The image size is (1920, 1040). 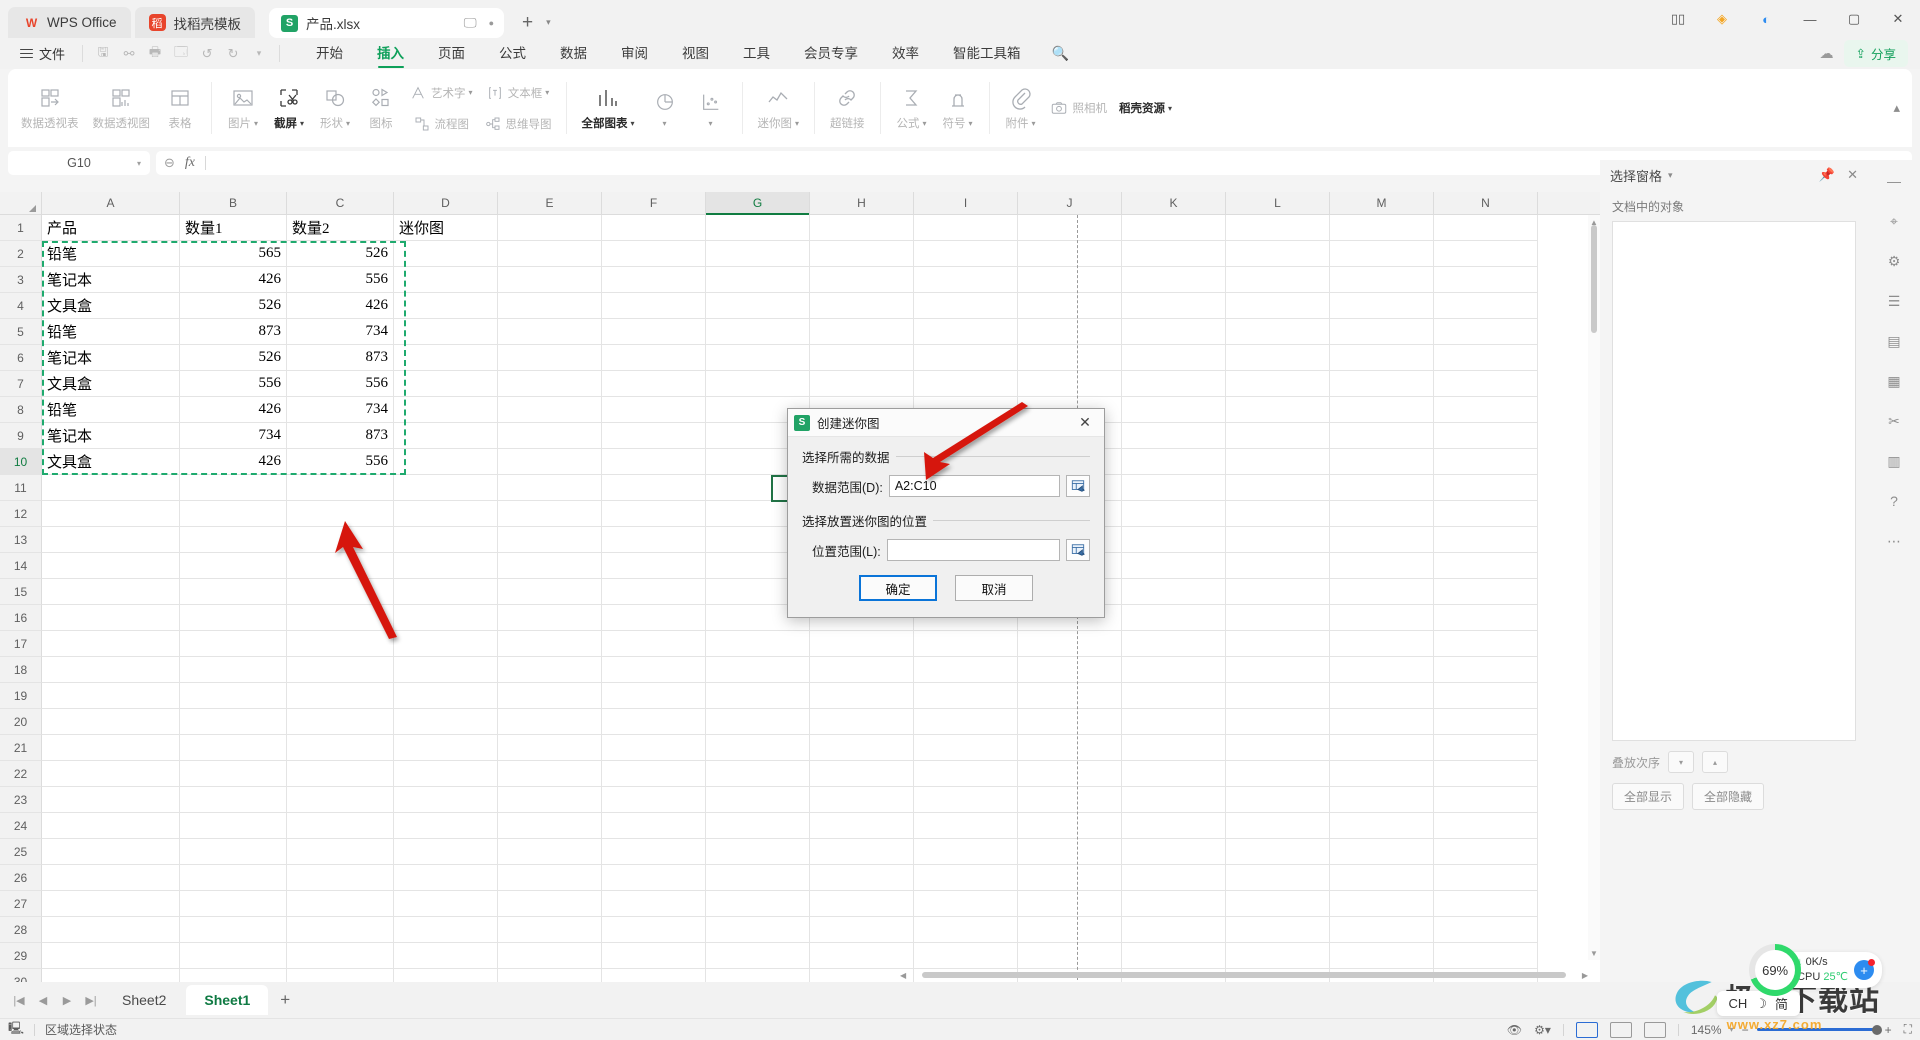 I want to click on cell-L6, so click(x=1278, y=358).